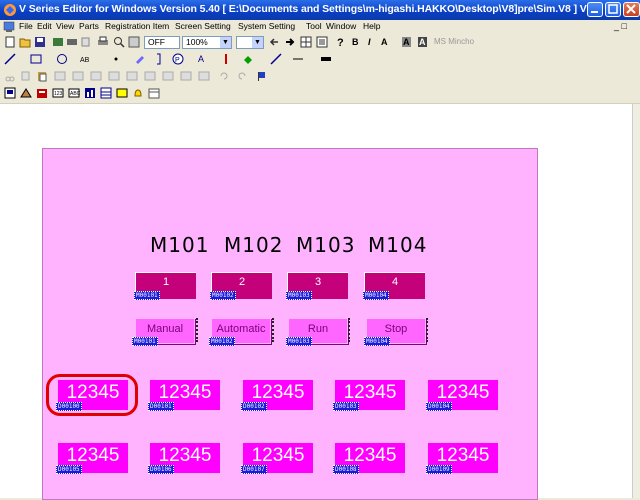 This screenshot has height=500, width=640. Describe the element at coordinates (106, 93) in the screenshot. I see `table-part-icon` at that location.